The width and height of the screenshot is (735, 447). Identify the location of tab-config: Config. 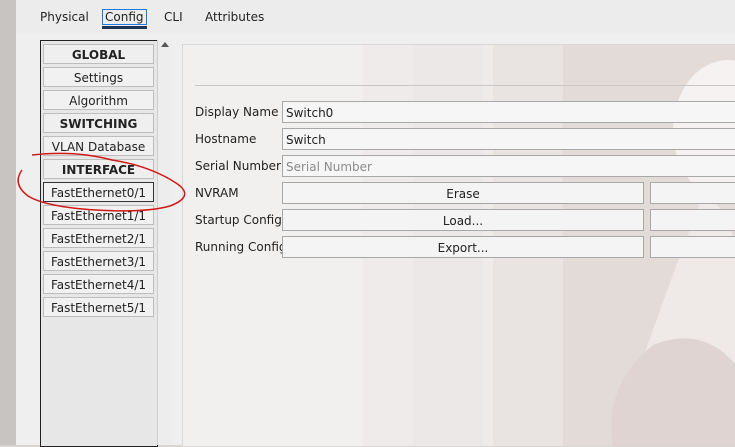
(124, 18).